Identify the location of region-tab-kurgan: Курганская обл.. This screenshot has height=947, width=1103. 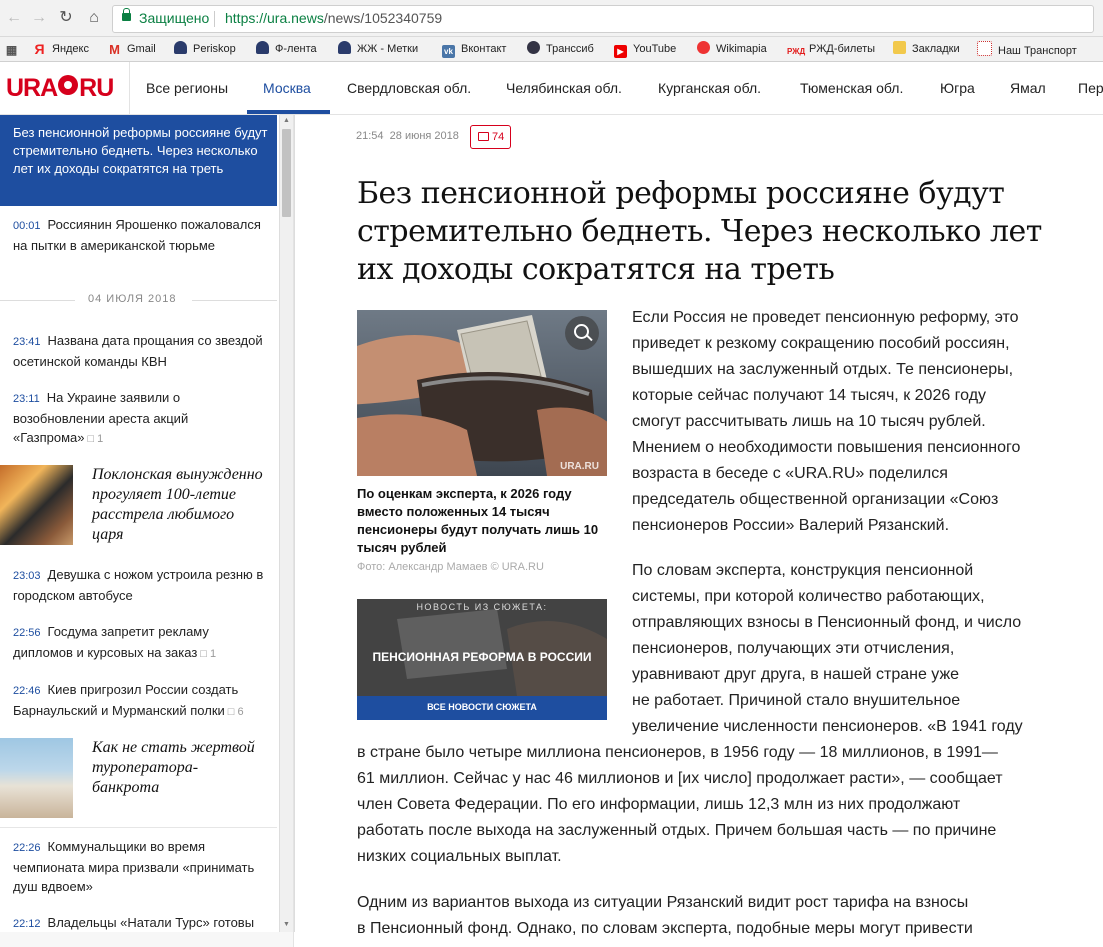
(709, 88).